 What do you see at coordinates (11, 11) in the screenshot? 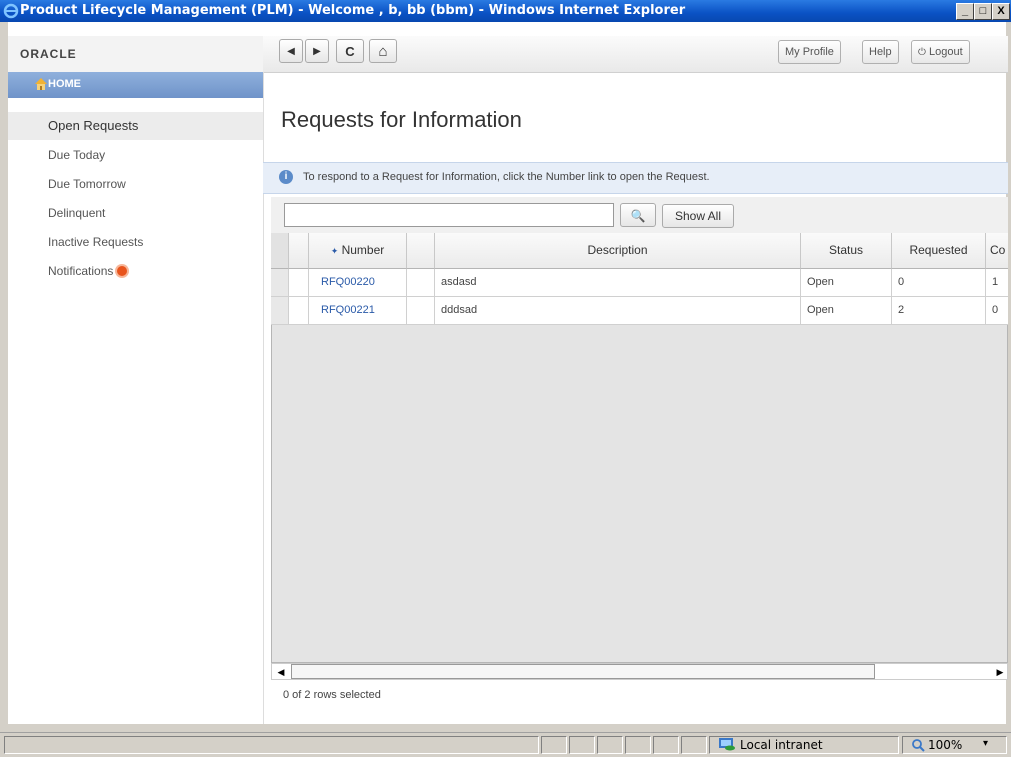
I see `ie-browser-icon` at bounding box center [11, 11].